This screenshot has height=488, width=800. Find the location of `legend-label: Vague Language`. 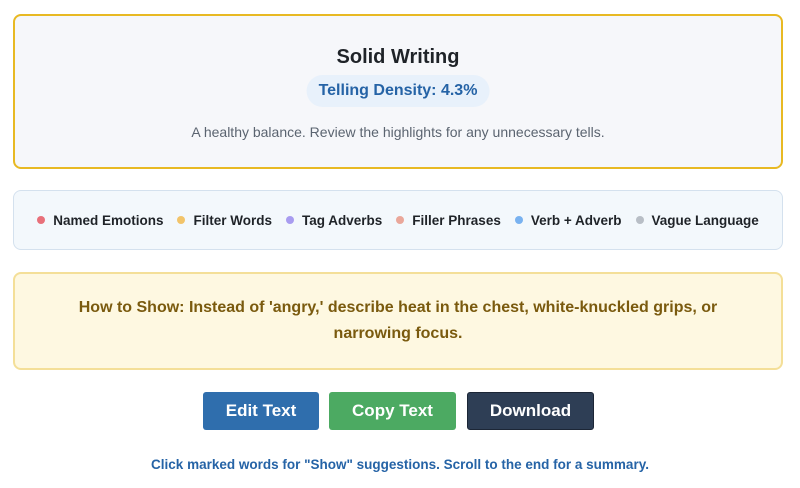

legend-label: Vague Language is located at coordinates (705, 220).